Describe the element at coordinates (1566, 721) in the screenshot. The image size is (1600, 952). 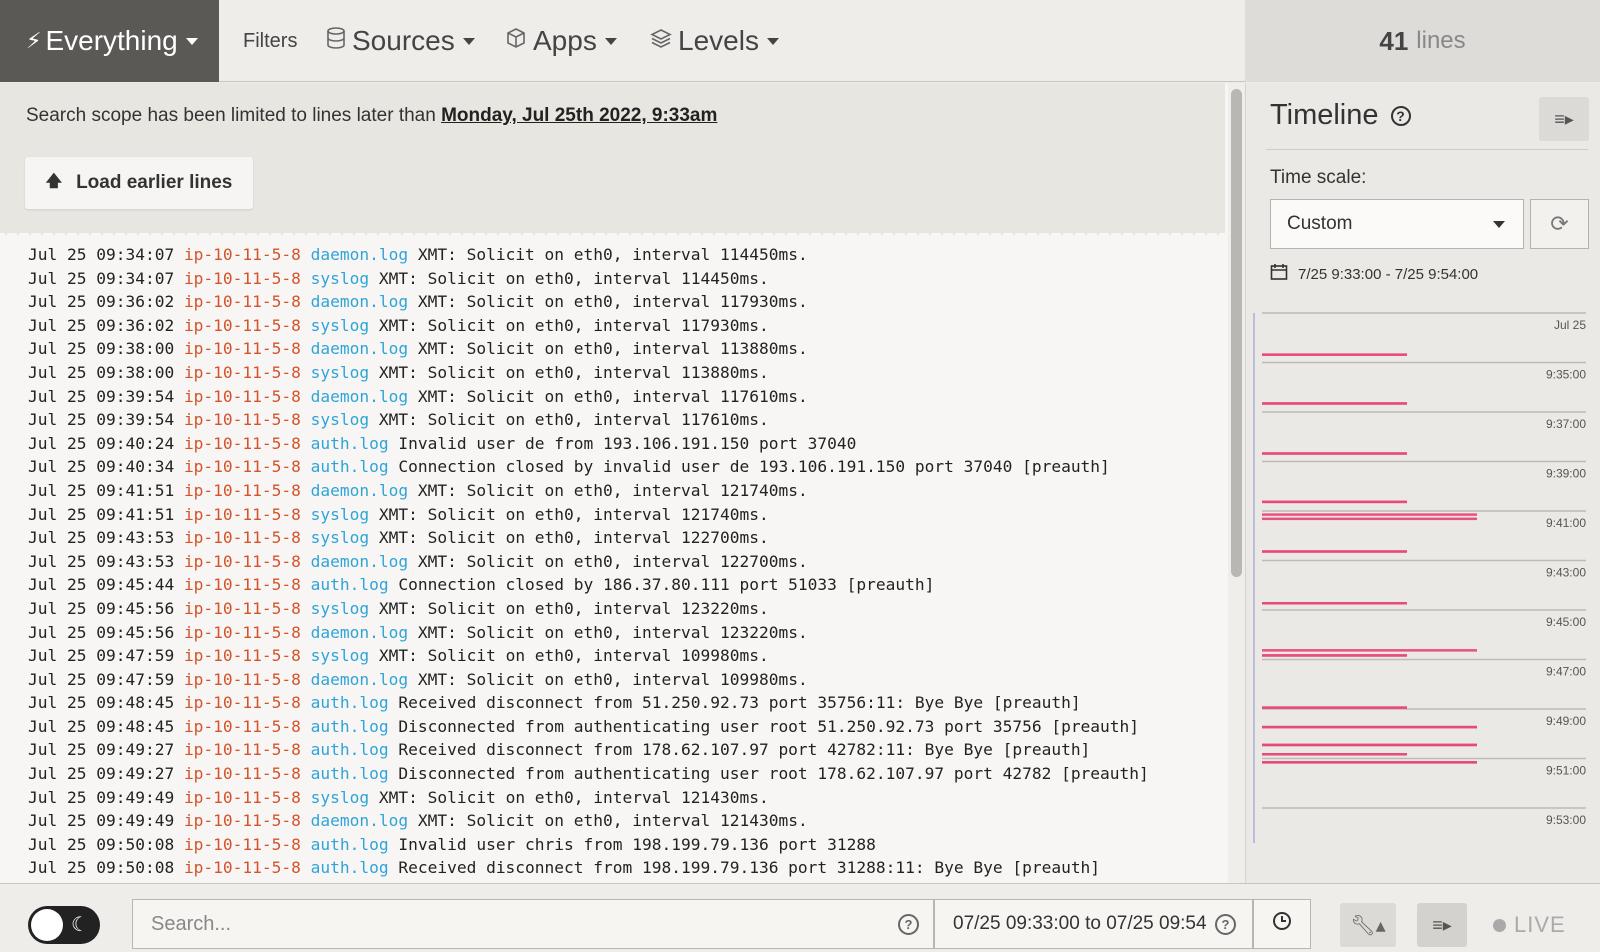
I see `timeline-tick-label: 9:49:00` at that location.